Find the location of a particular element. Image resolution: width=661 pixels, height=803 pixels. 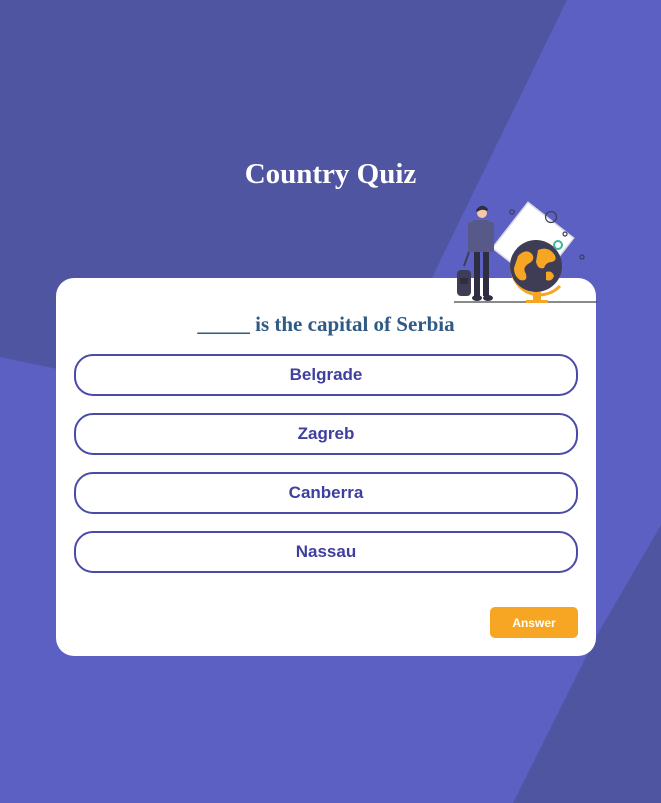

option-label: Nassau is located at coordinates (326, 551).